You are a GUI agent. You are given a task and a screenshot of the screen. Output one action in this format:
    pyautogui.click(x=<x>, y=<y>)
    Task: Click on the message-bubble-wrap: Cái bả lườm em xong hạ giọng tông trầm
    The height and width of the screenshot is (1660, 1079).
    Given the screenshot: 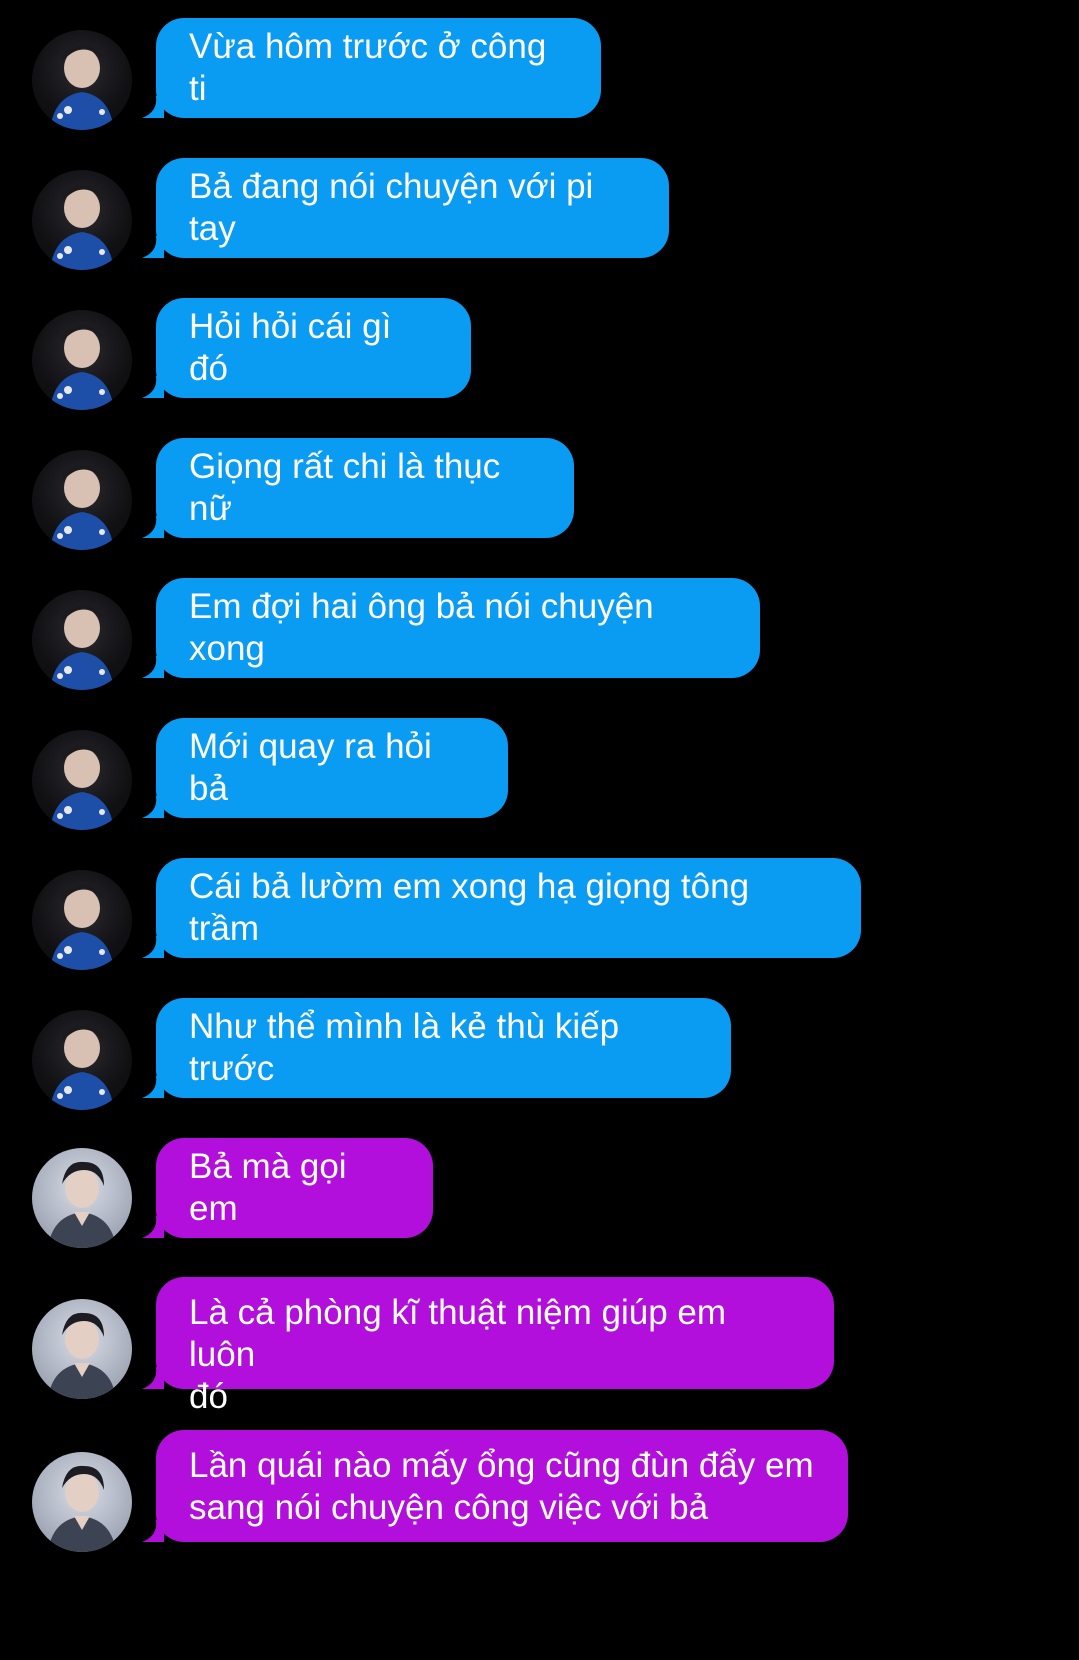 What is the action you would take?
    pyautogui.click(x=503, y=908)
    